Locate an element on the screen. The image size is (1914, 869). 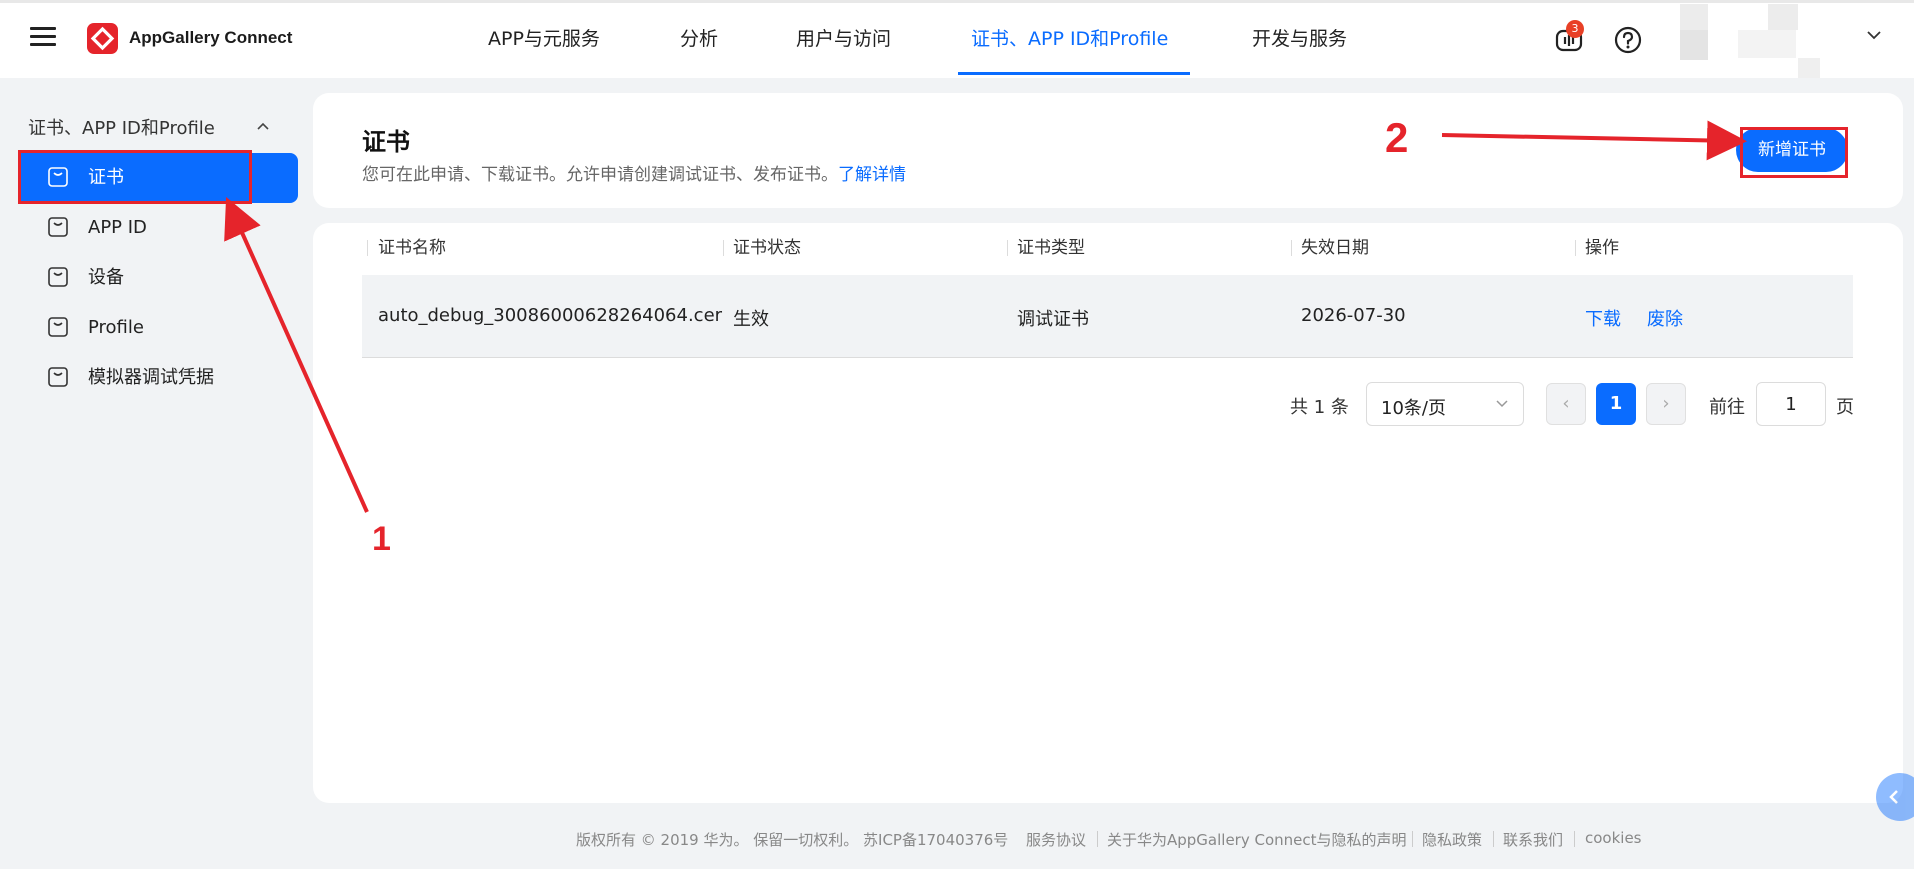
arrow-step2 is located at coordinates (1594, 140).